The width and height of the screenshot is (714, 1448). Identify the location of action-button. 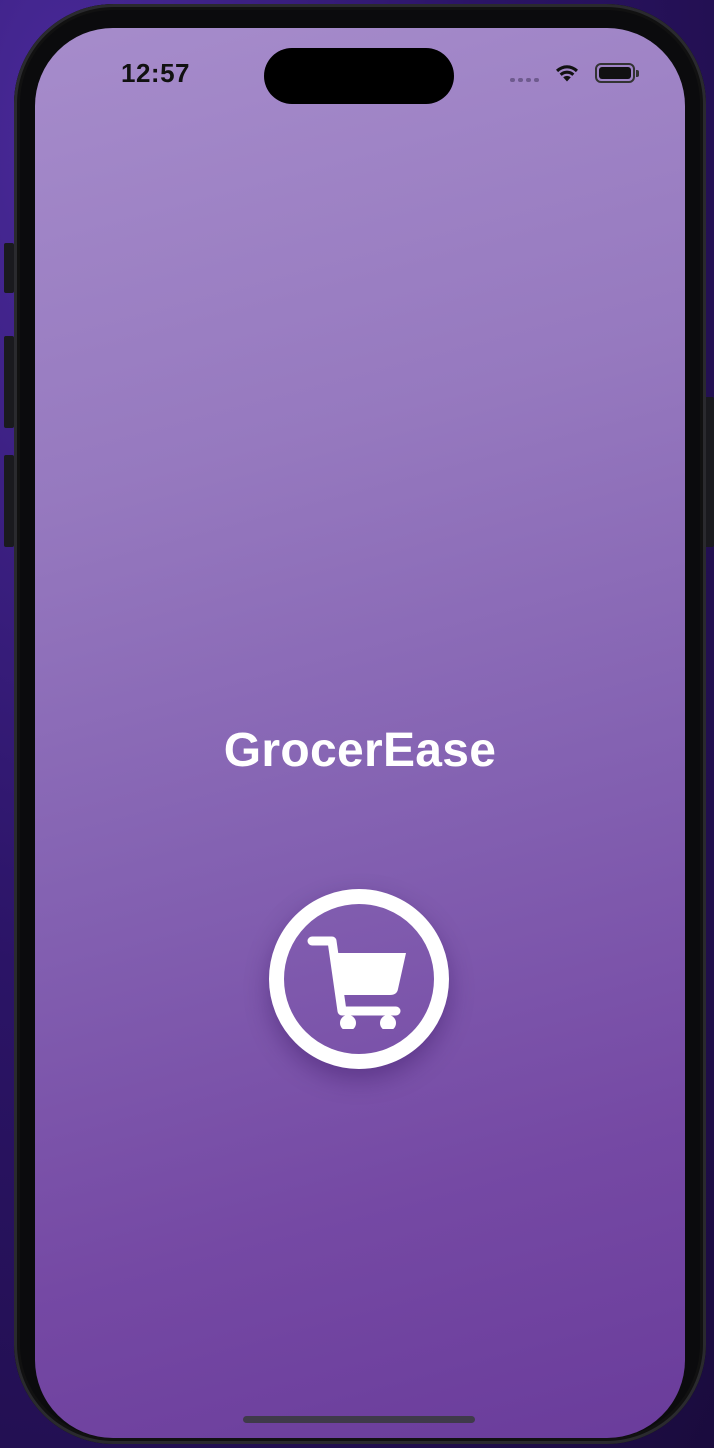
(9, 268).